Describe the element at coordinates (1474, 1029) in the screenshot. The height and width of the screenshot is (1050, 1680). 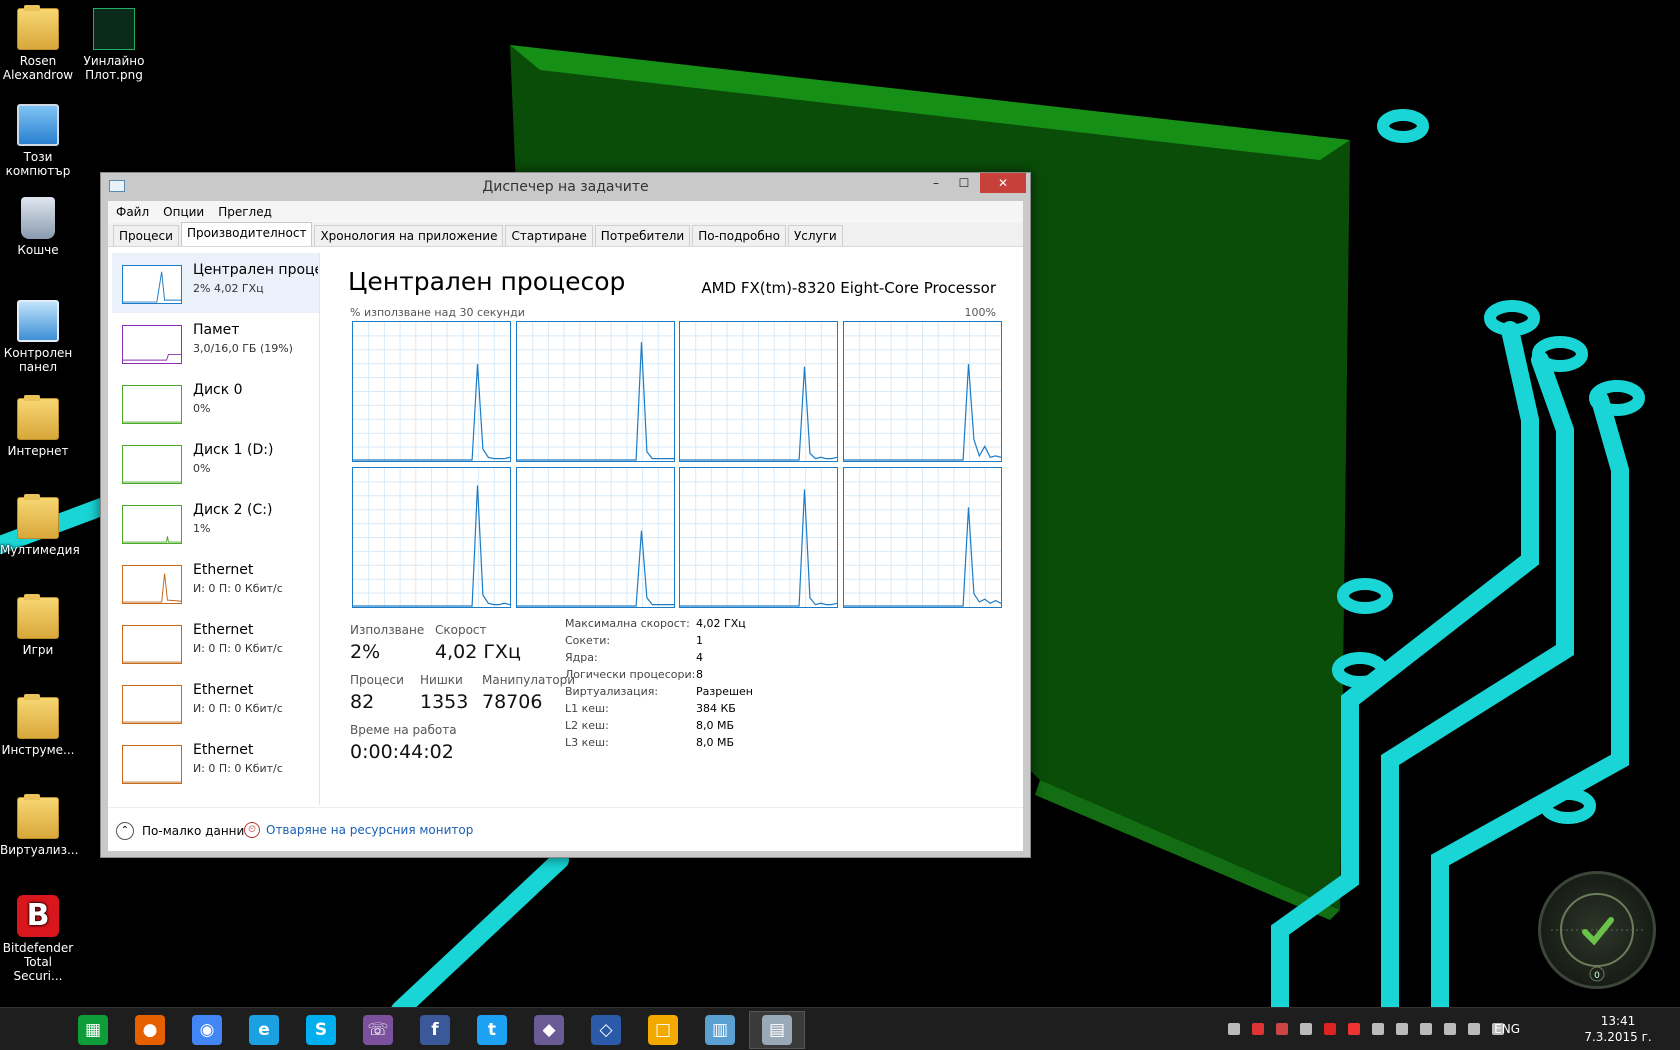
I see `network-icon` at that location.